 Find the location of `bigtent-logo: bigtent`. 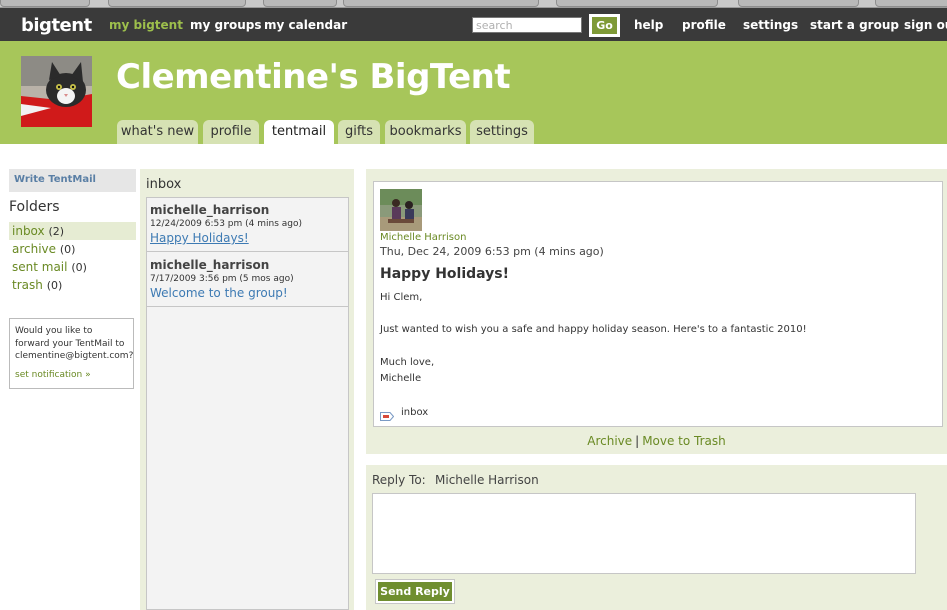

bigtent-logo: bigtent is located at coordinates (56, 25).